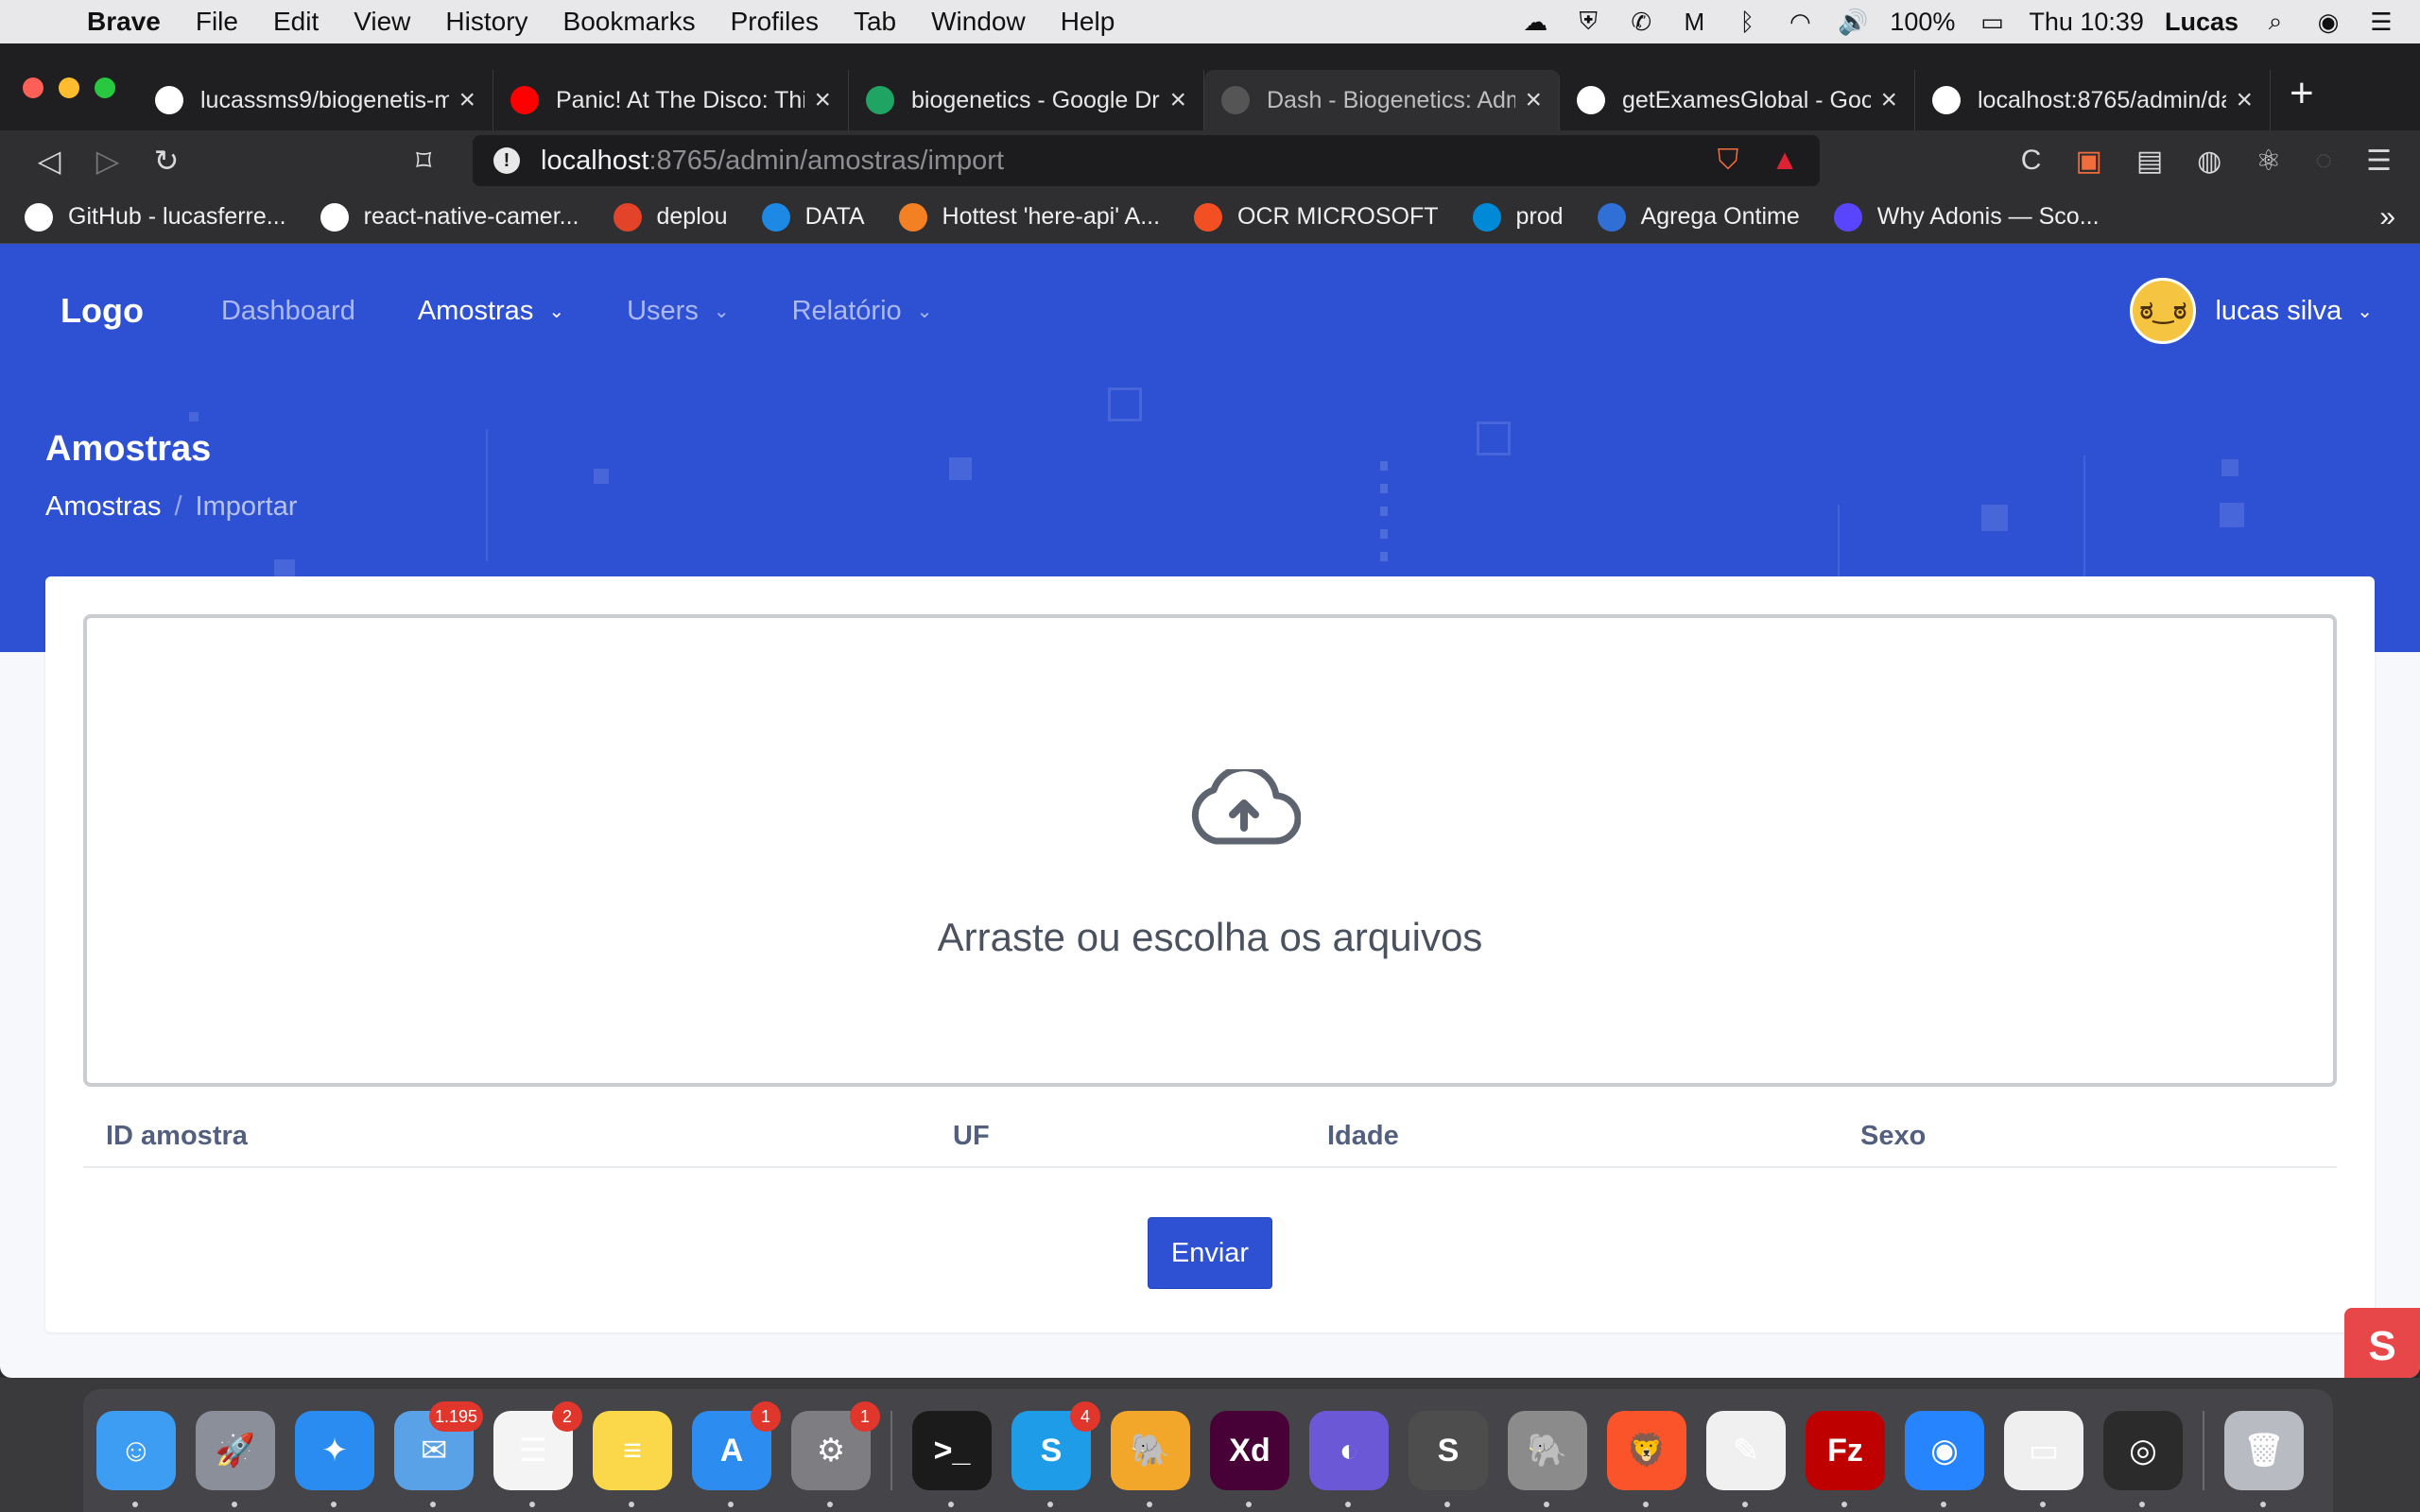 This screenshot has height=1512, width=2420. I want to click on site-info-icon: !, so click(506, 160).